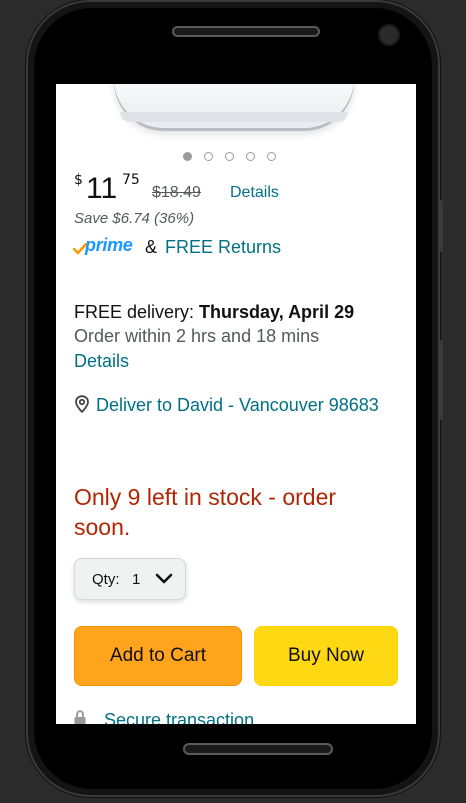 The height and width of the screenshot is (803, 466). I want to click on quantity-label: Qty:, so click(106, 579).